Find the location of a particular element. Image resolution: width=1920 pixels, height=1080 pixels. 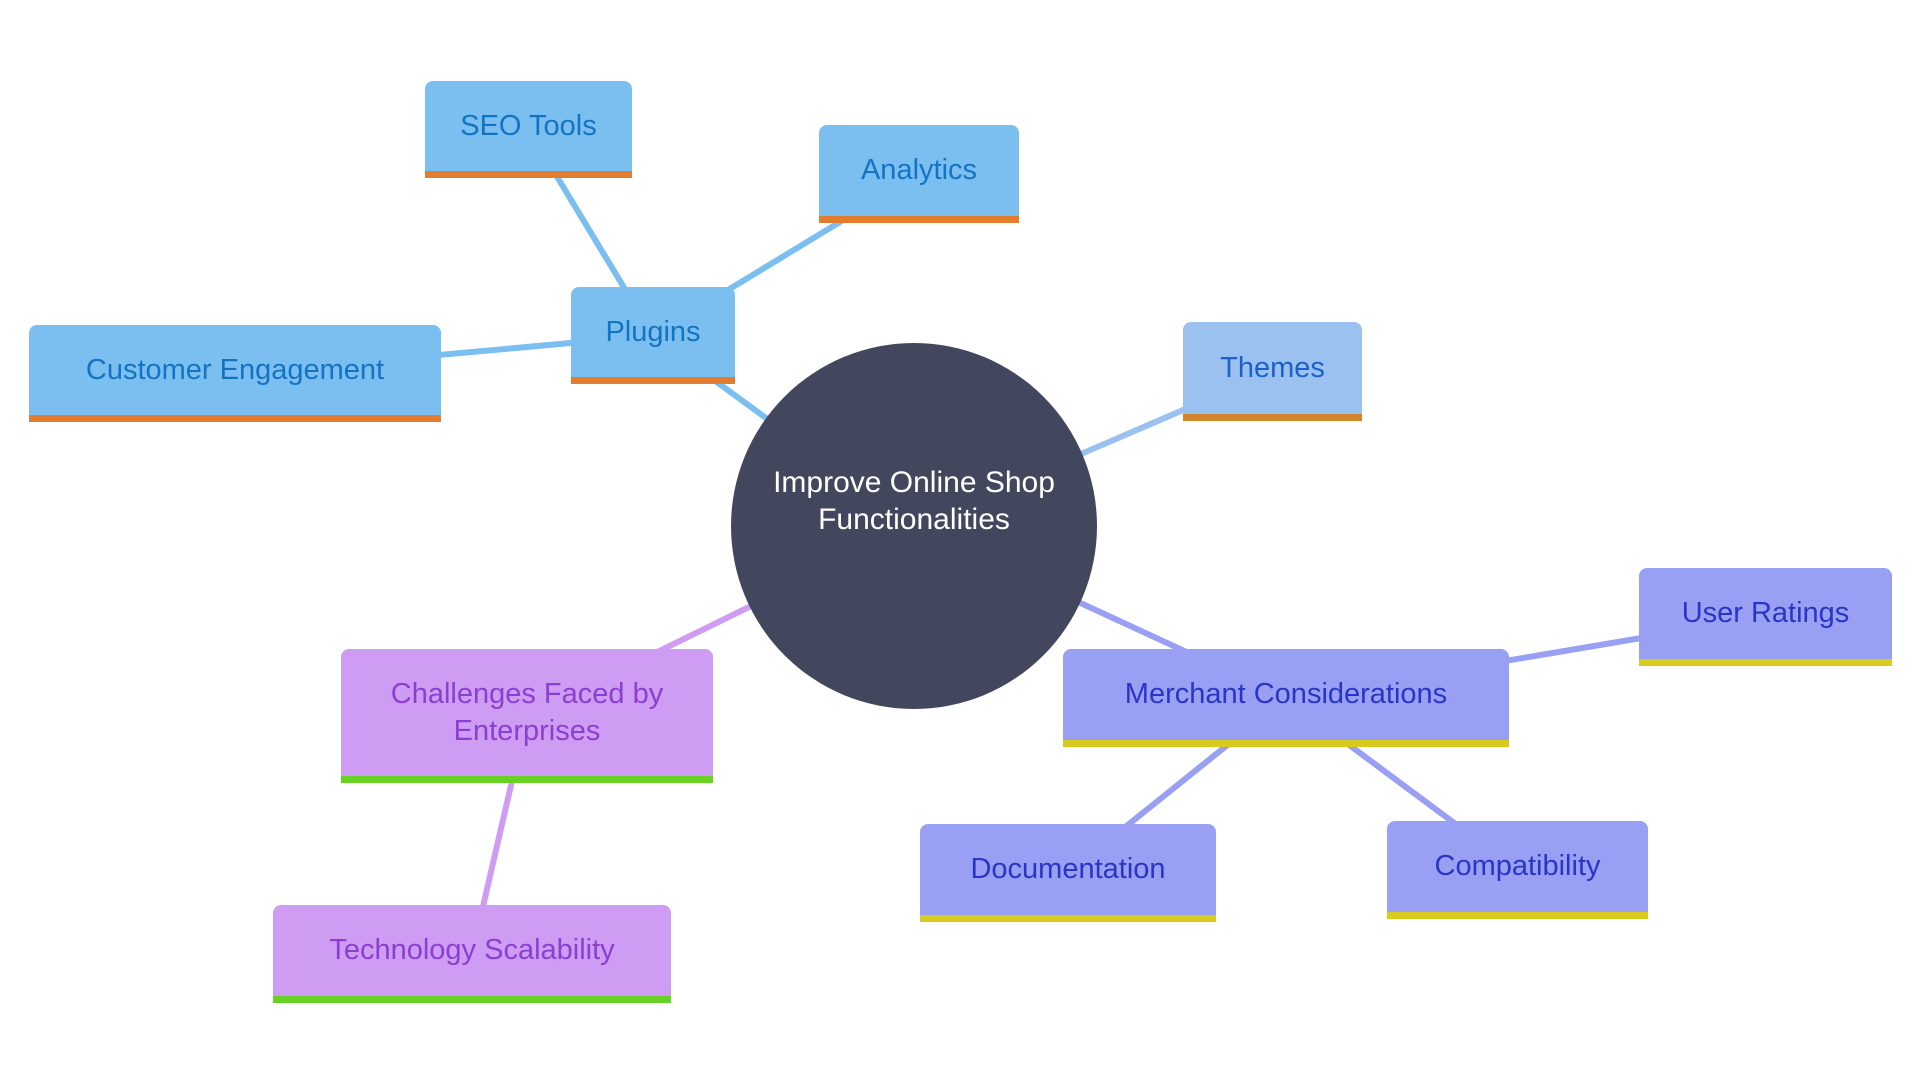

node-seo-tools: SEO Tools is located at coordinates (528, 129).